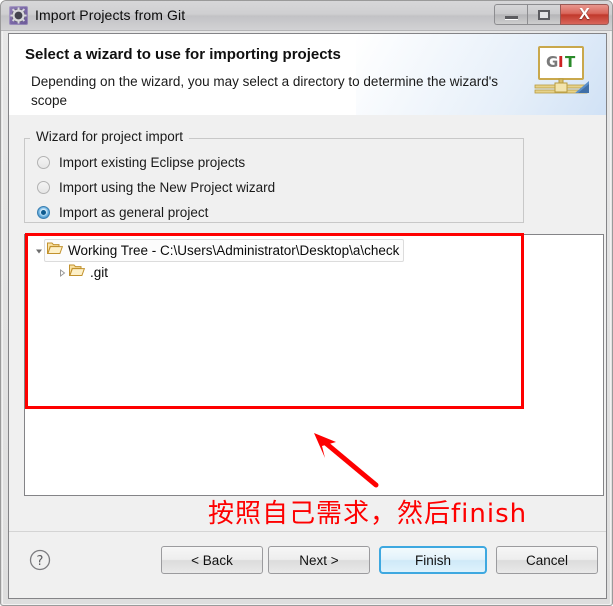 This screenshot has height=606, width=613. What do you see at coordinates (18, 15) in the screenshot?
I see `gear-icon` at bounding box center [18, 15].